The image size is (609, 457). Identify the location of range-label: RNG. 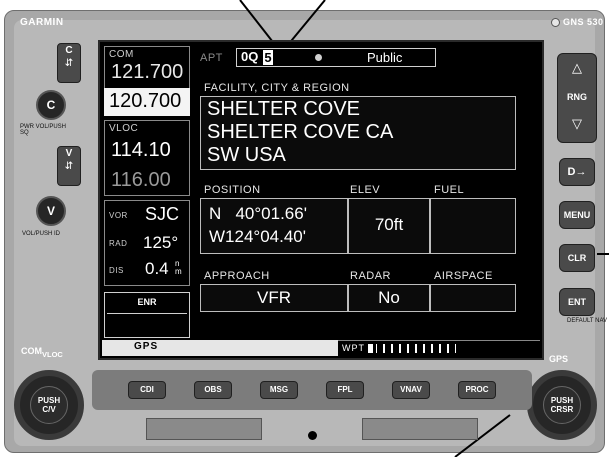
(577, 97).